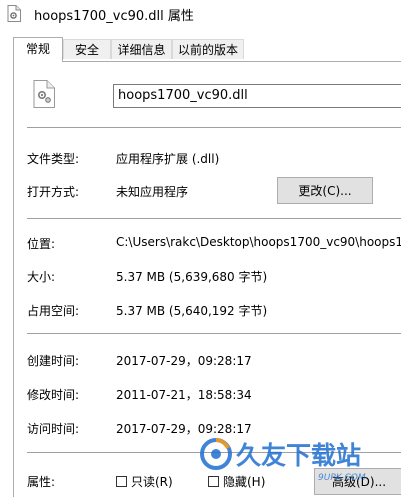  Describe the element at coordinates (38, 49) in the screenshot. I see `tab-general: 常规` at that location.